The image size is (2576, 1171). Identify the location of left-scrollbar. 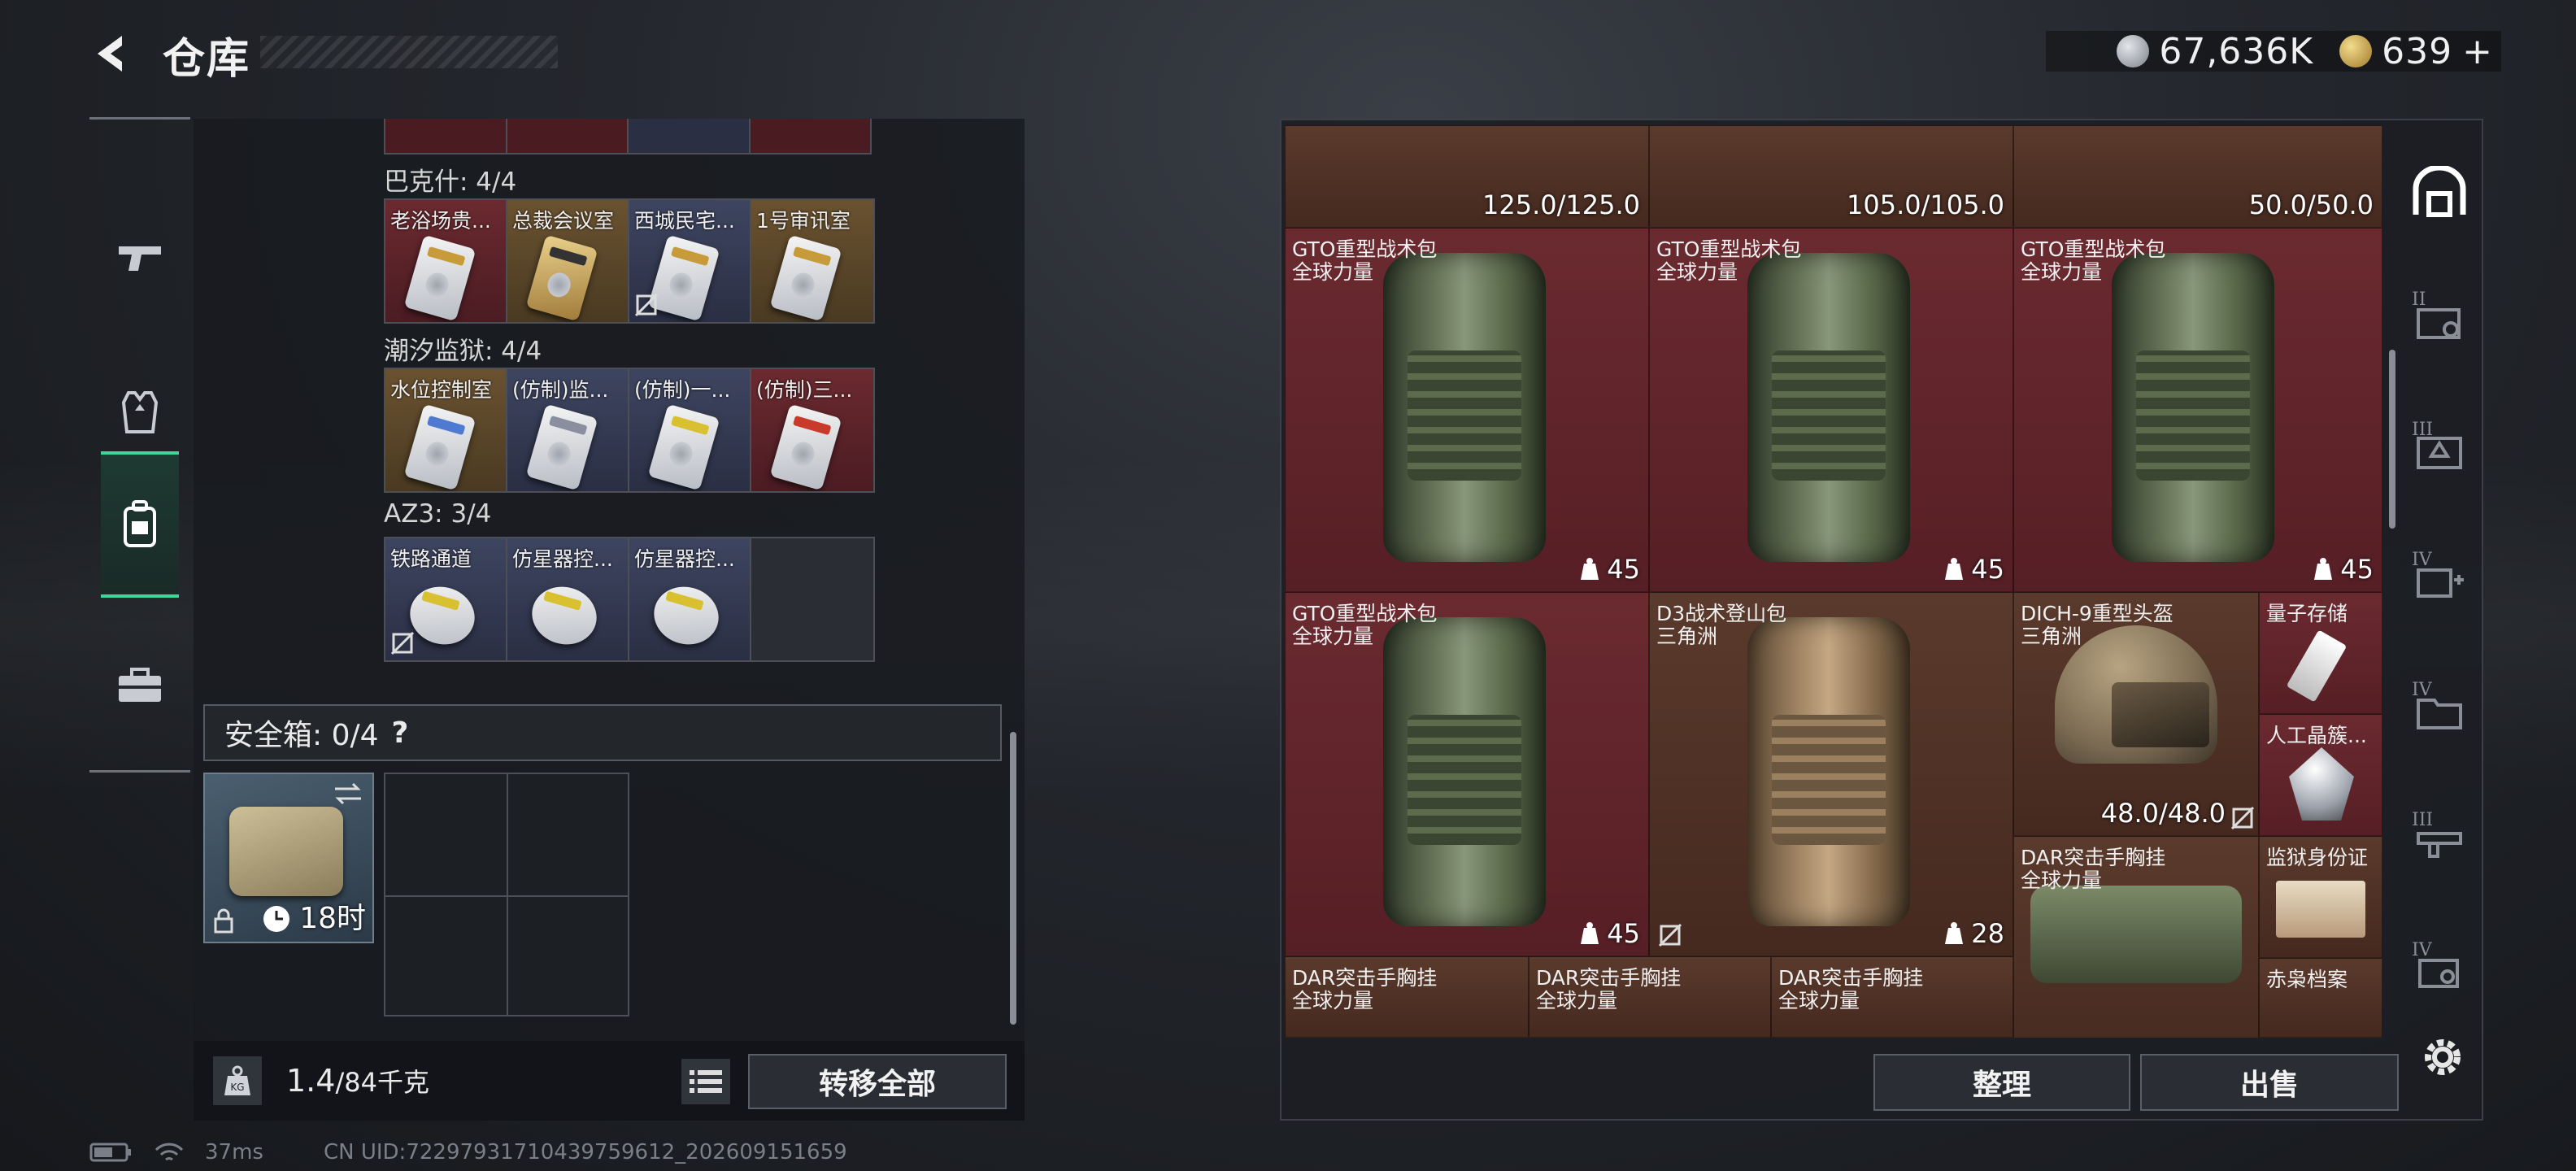
(1013, 879).